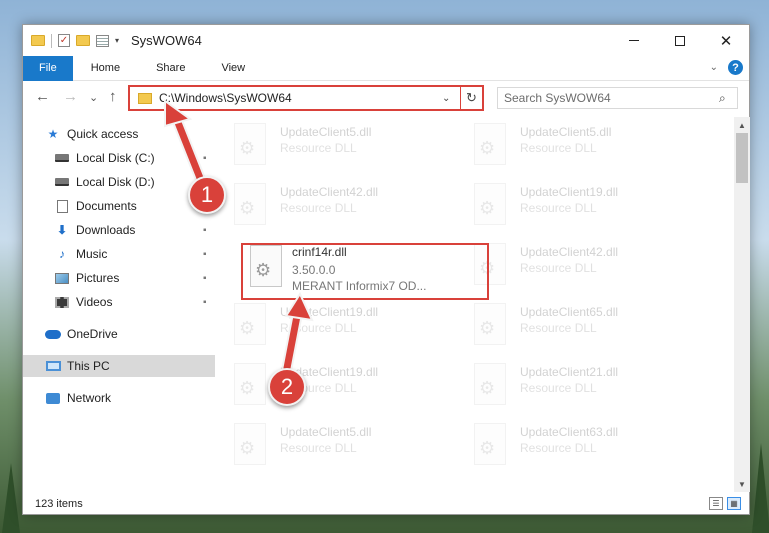 Image resolution: width=769 pixels, height=533 pixels. What do you see at coordinates (83, 40) in the screenshot?
I see `new-folder-icon` at bounding box center [83, 40].